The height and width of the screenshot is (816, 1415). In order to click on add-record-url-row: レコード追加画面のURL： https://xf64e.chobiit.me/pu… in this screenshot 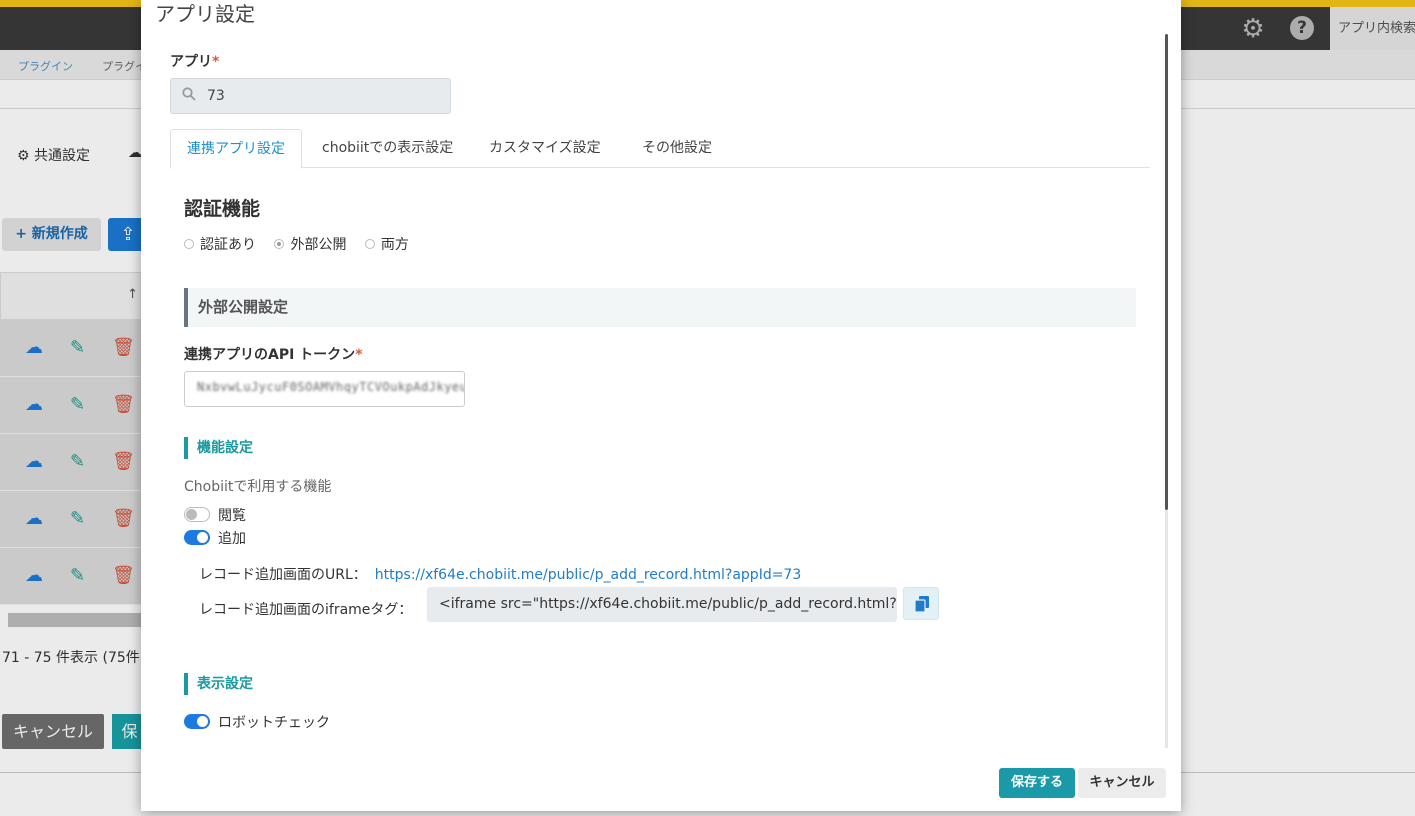, I will do `click(500, 574)`.